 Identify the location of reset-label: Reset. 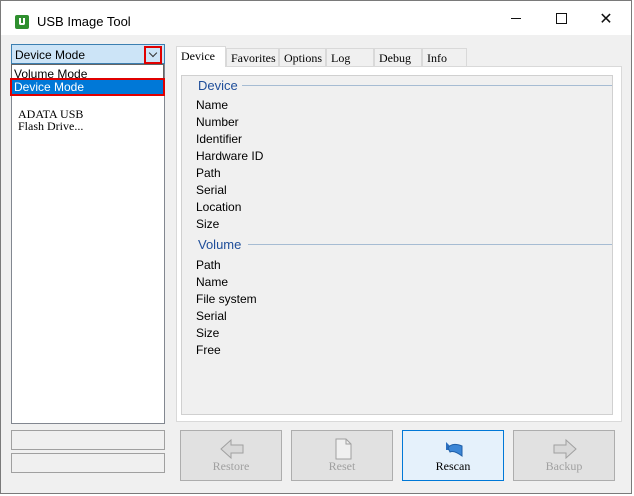
(342, 466).